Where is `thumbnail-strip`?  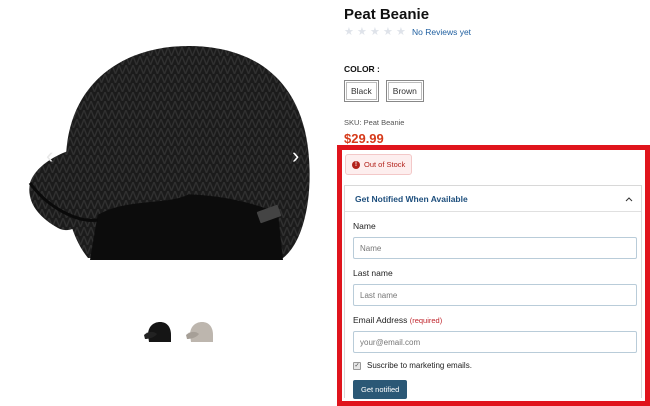
thumbnail-strip is located at coordinates (179, 333).